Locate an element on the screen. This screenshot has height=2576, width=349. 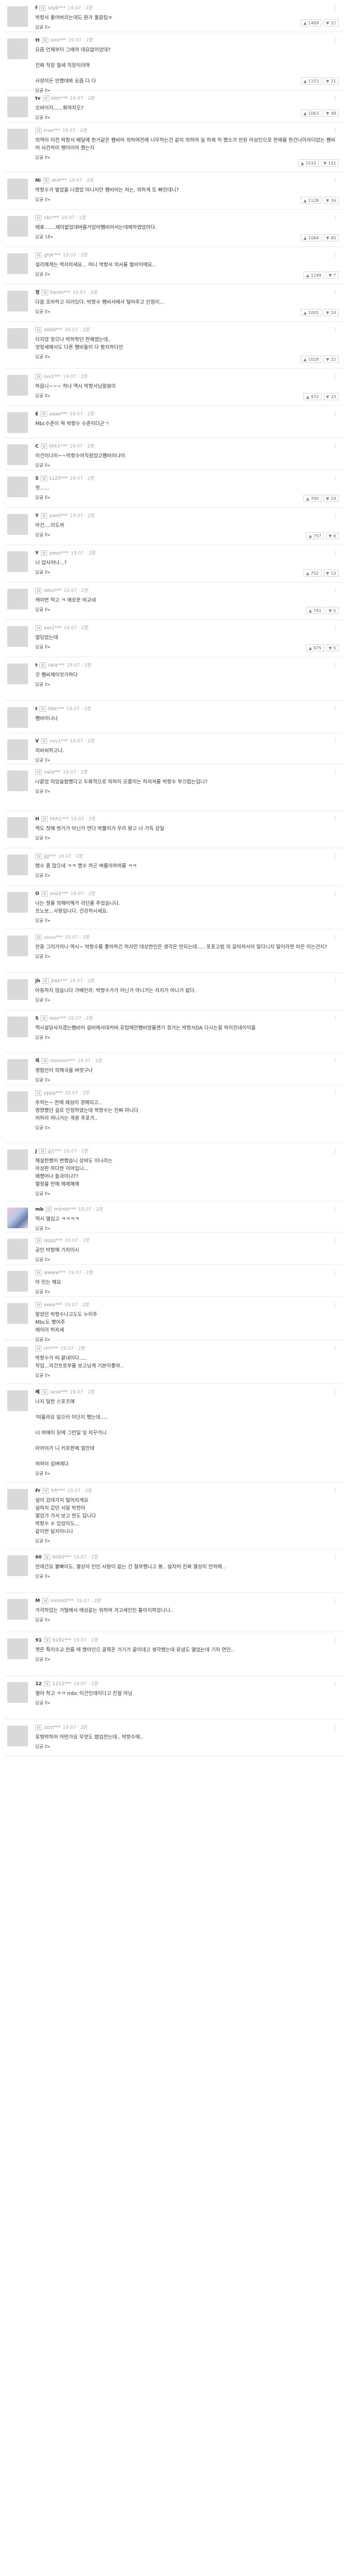
nickname: V is located at coordinates (37, 741).